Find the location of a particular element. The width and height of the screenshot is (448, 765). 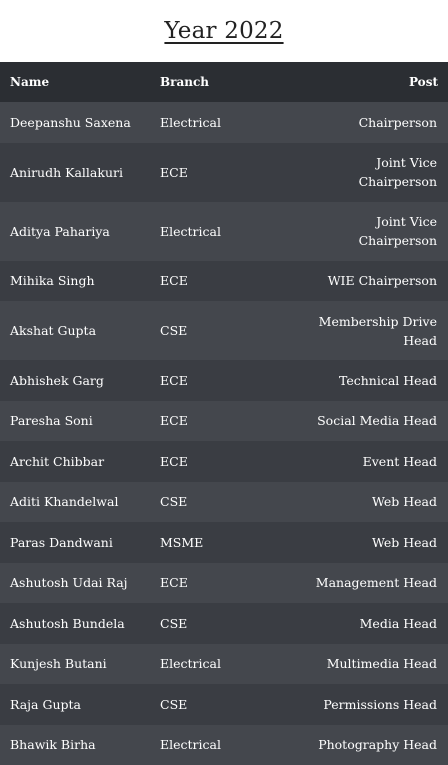

cell-name: Bhawik Birha is located at coordinates (53, 745).